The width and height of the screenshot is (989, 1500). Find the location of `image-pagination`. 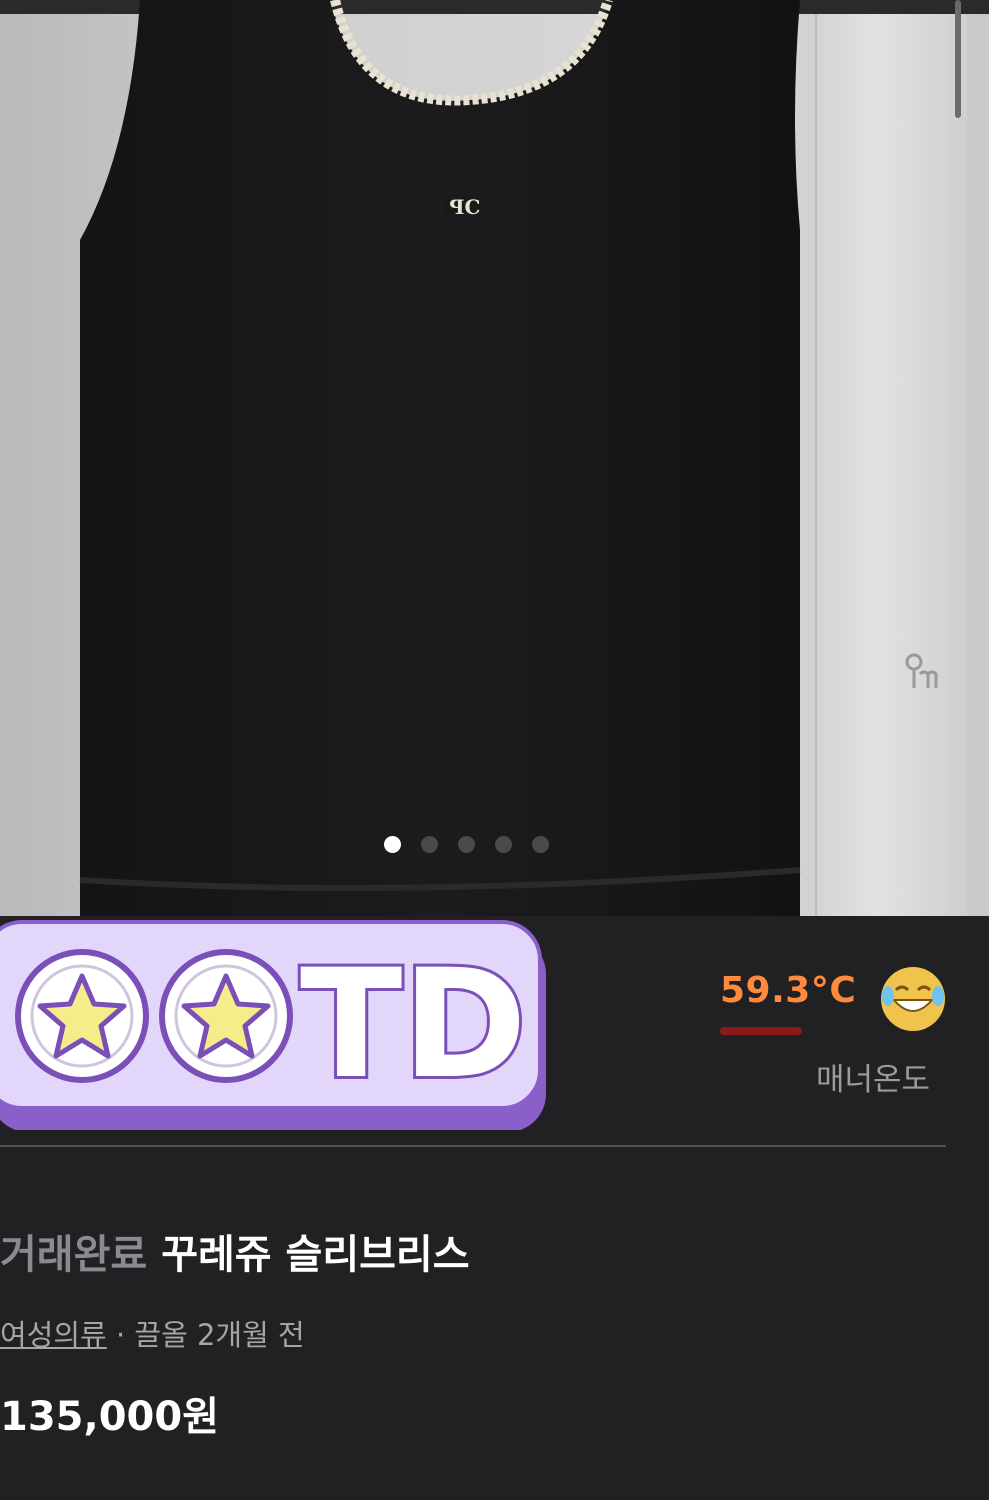

image-pagination is located at coordinates (466, 844).